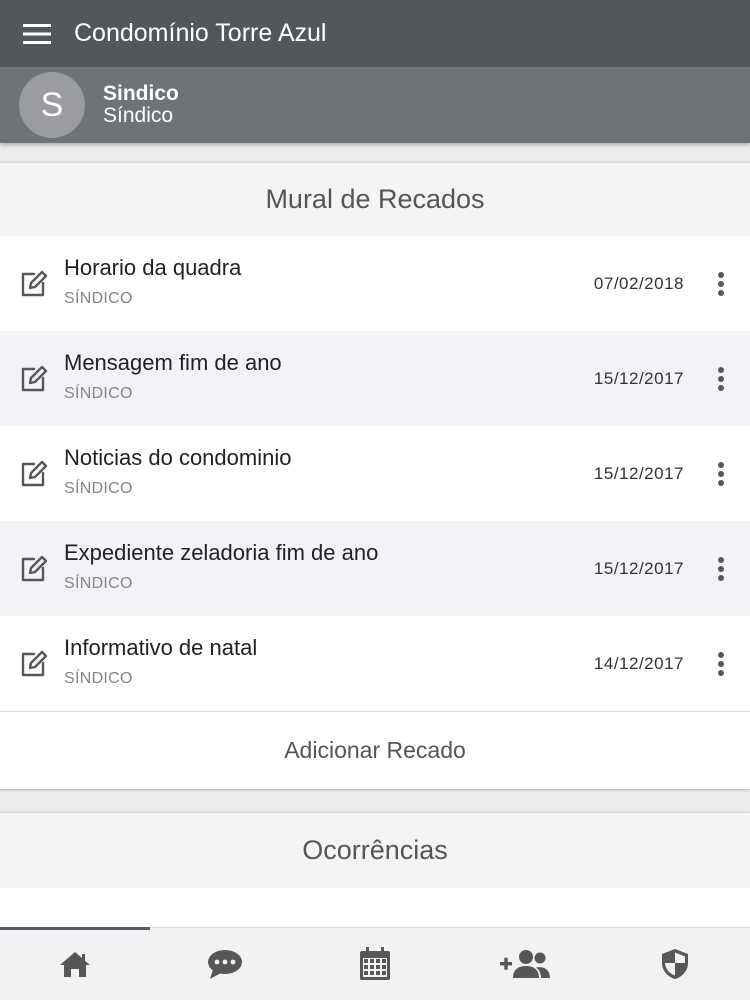 The image size is (750, 1000). What do you see at coordinates (329, 376) in the screenshot?
I see `list-item-text: Mensagem fim de ano SÍNDICO` at bounding box center [329, 376].